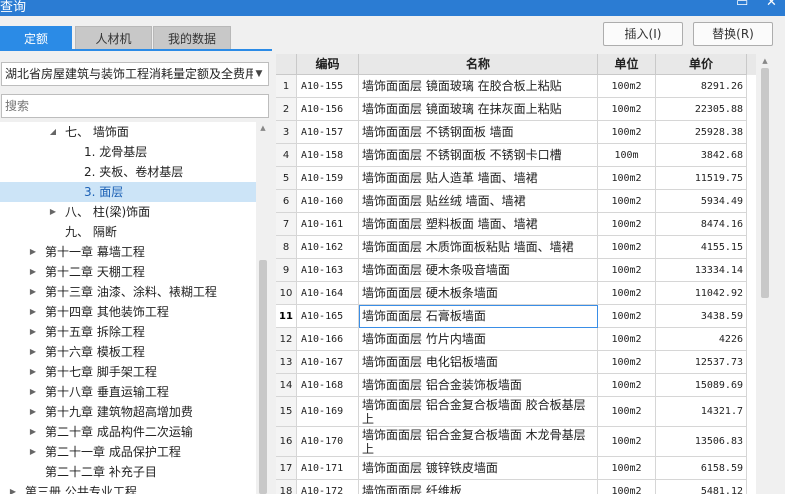 This screenshot has width=785, height=494. I want to click on tree-node: ▶ 八、 柱(梁)饰面, so click(128, 212).